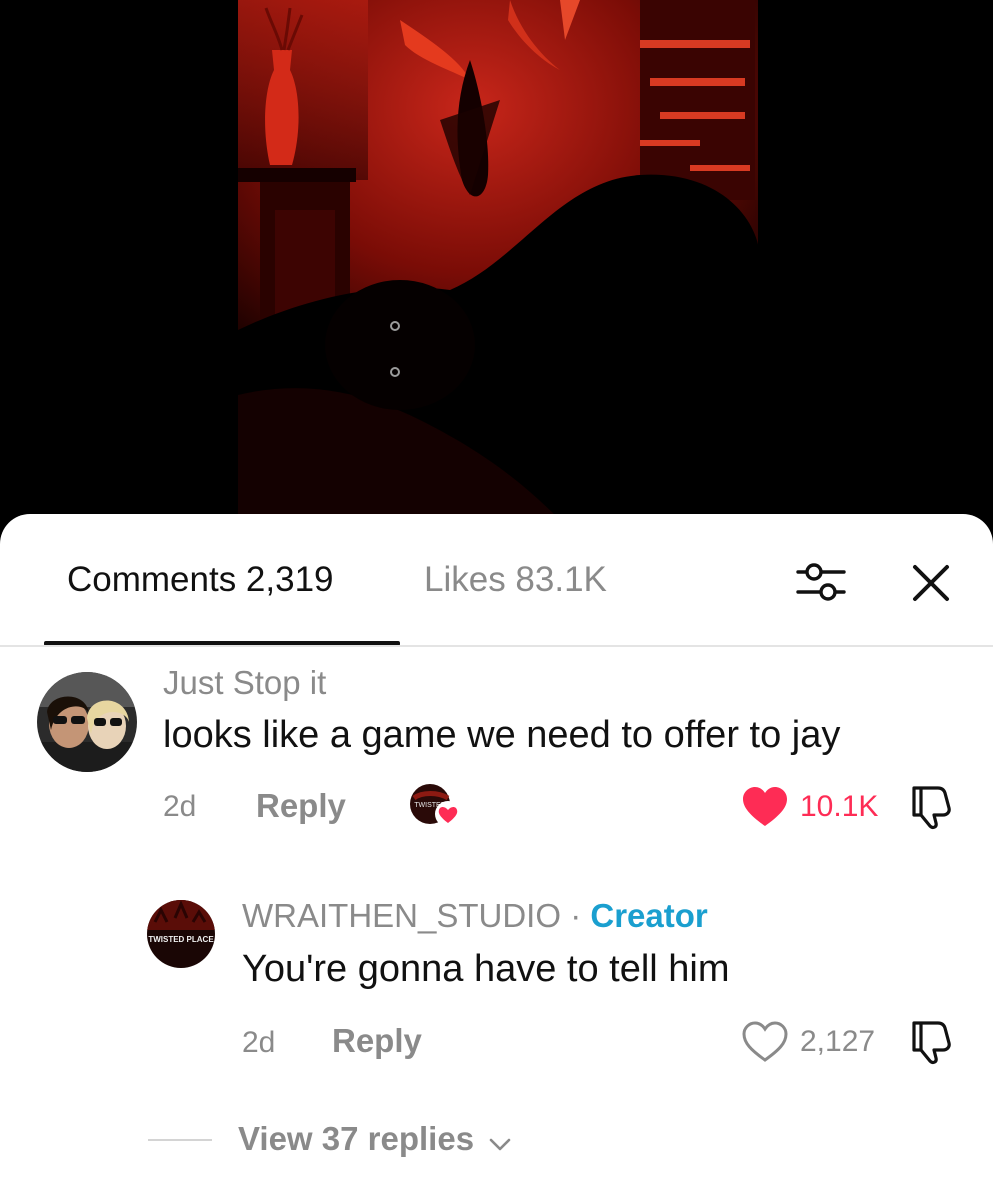  I want to click on avatar: TWISTED PLACE, so click(181, 934).